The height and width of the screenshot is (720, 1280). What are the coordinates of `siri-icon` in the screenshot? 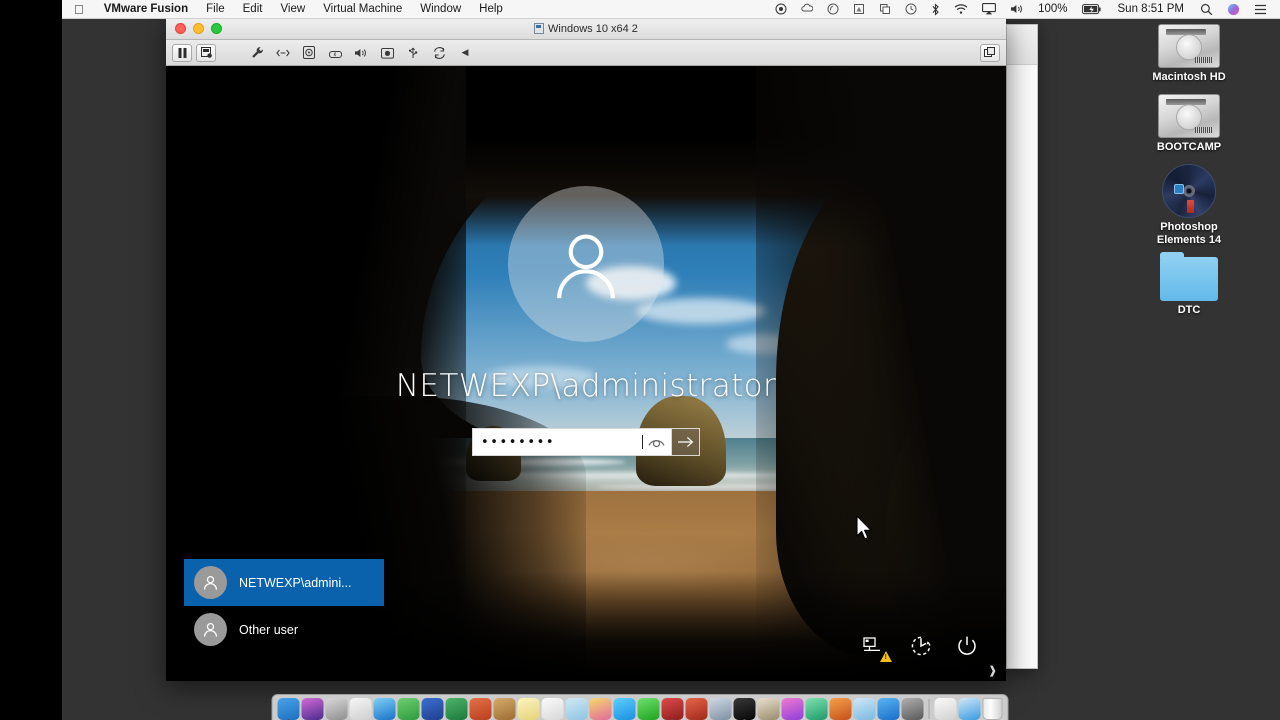 It's located at (1233, 9).